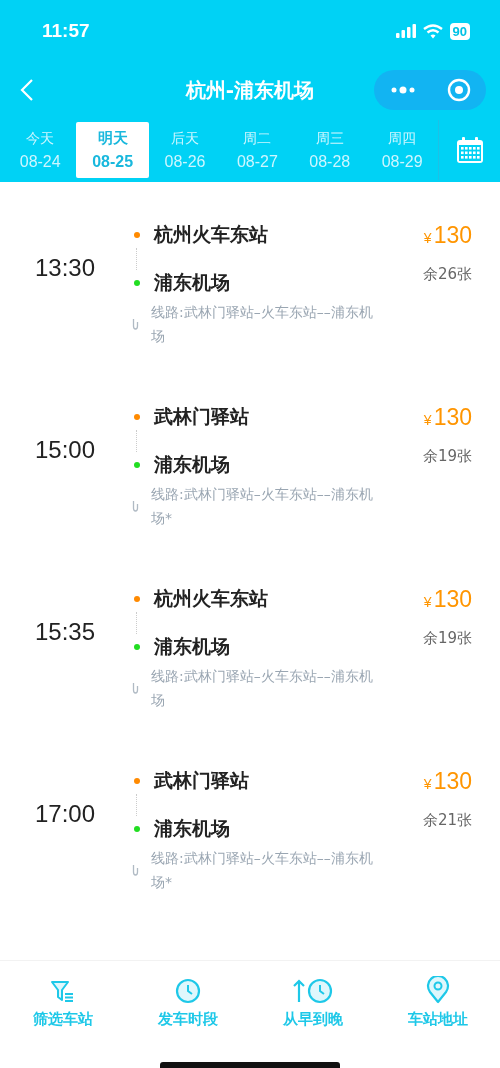 The image size is (500, 1068). Describe the element at coordinates (447, 274) in the screenshot. I see `seats-remaining: 余26张` at that location.